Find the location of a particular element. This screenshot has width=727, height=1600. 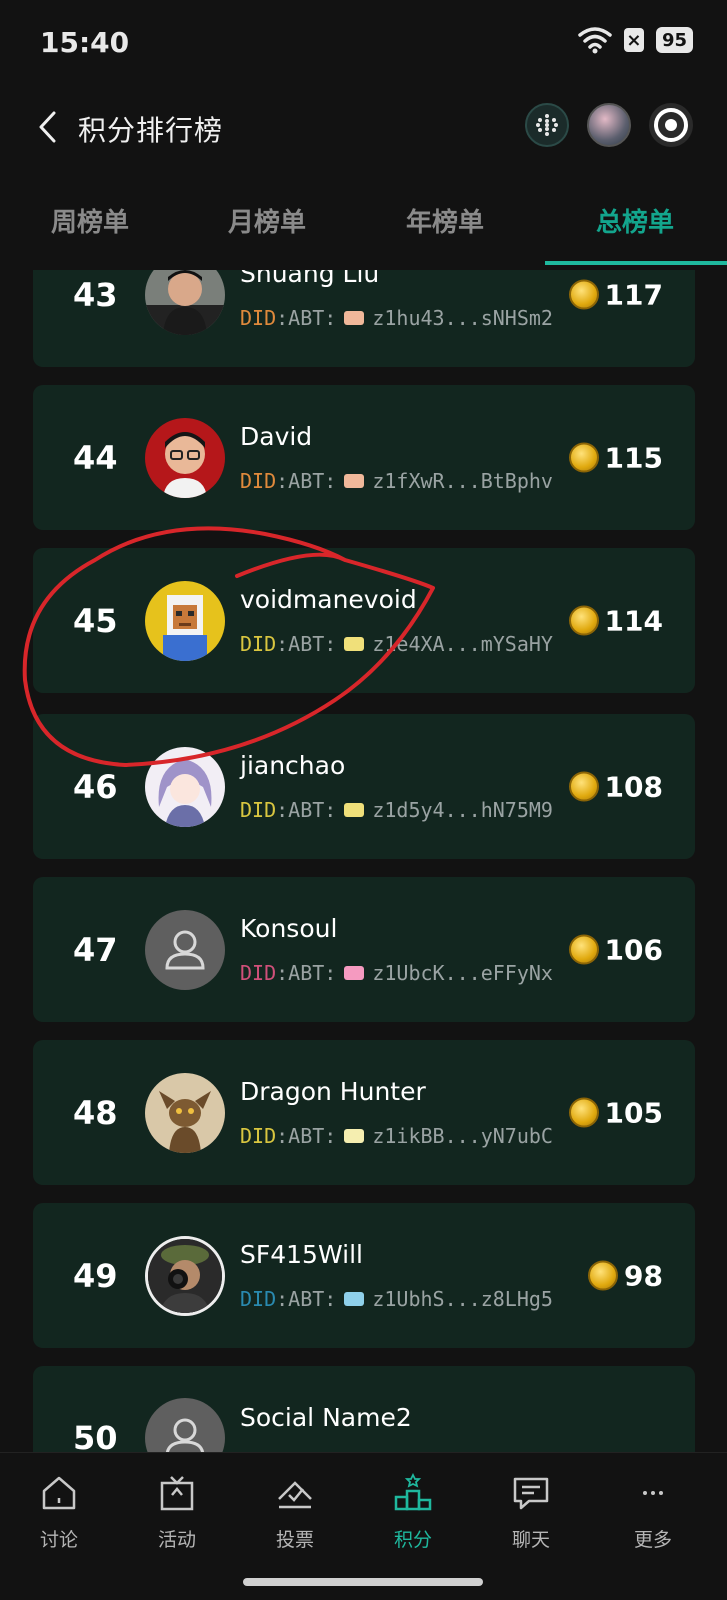

points: 115 is located at coordinates (615, 457).